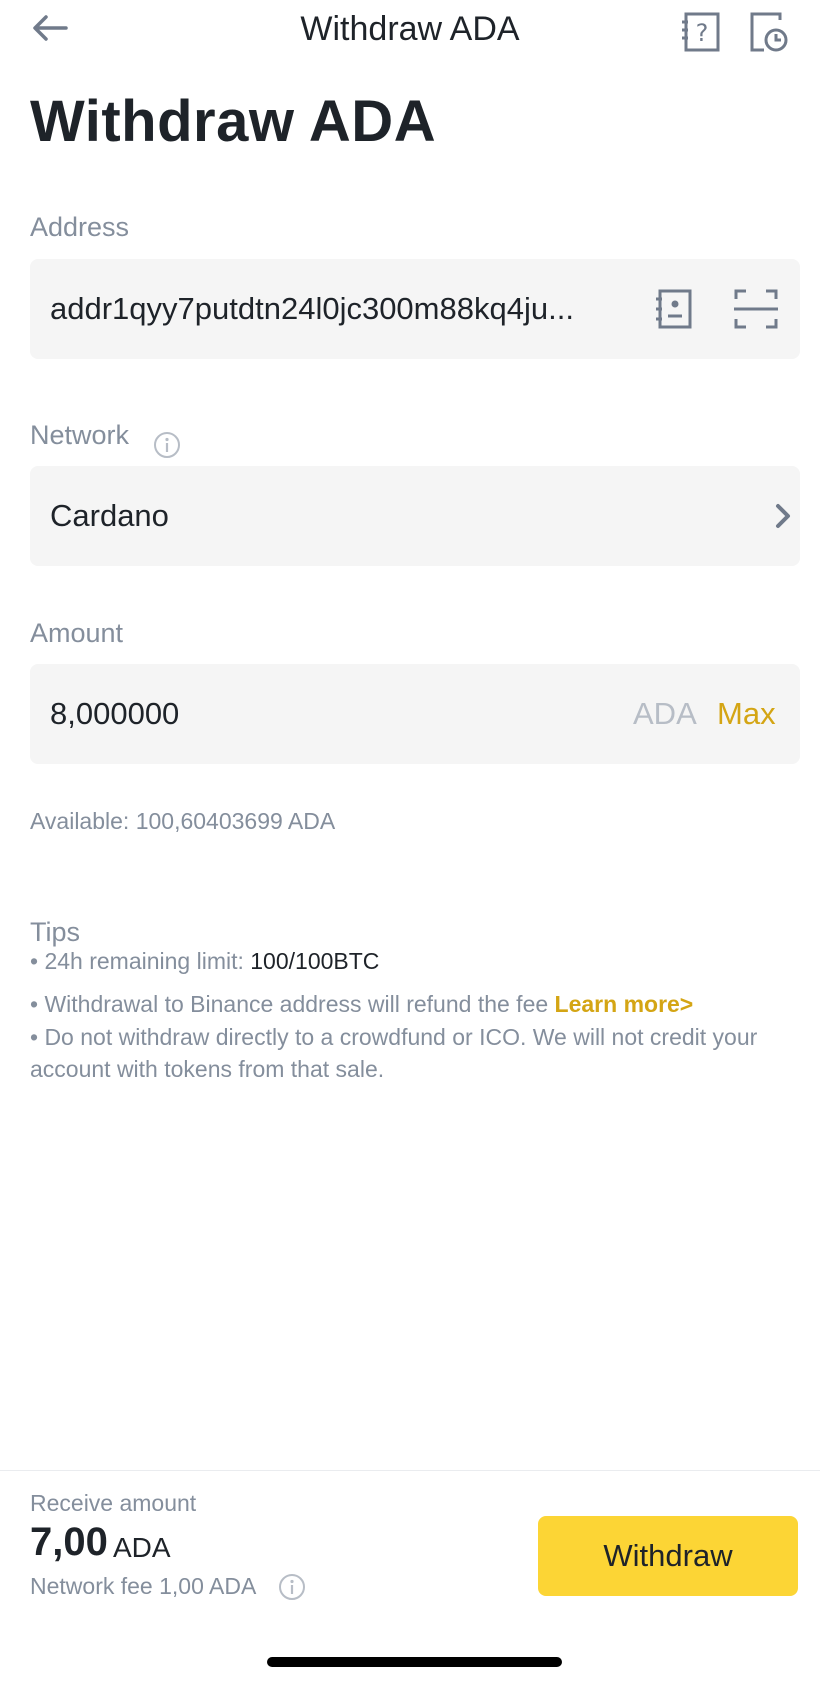 Image resolution: width=820 pixels, height=1683 pixels. I want to click on network-value: Cardano, so click(109, 515).